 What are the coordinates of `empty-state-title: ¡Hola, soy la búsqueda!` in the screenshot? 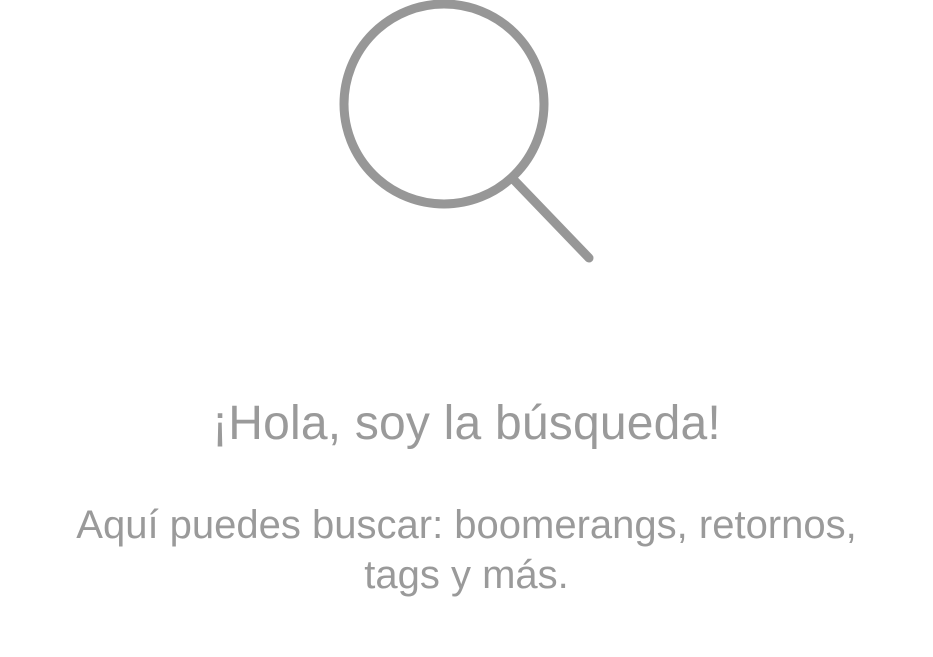 It's located at (466, 423).